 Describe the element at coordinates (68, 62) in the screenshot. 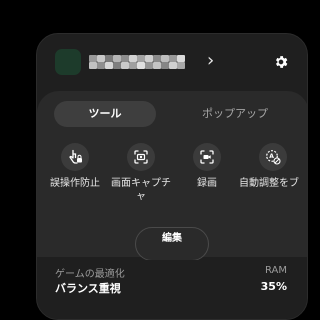

I see `avatar` at that location.